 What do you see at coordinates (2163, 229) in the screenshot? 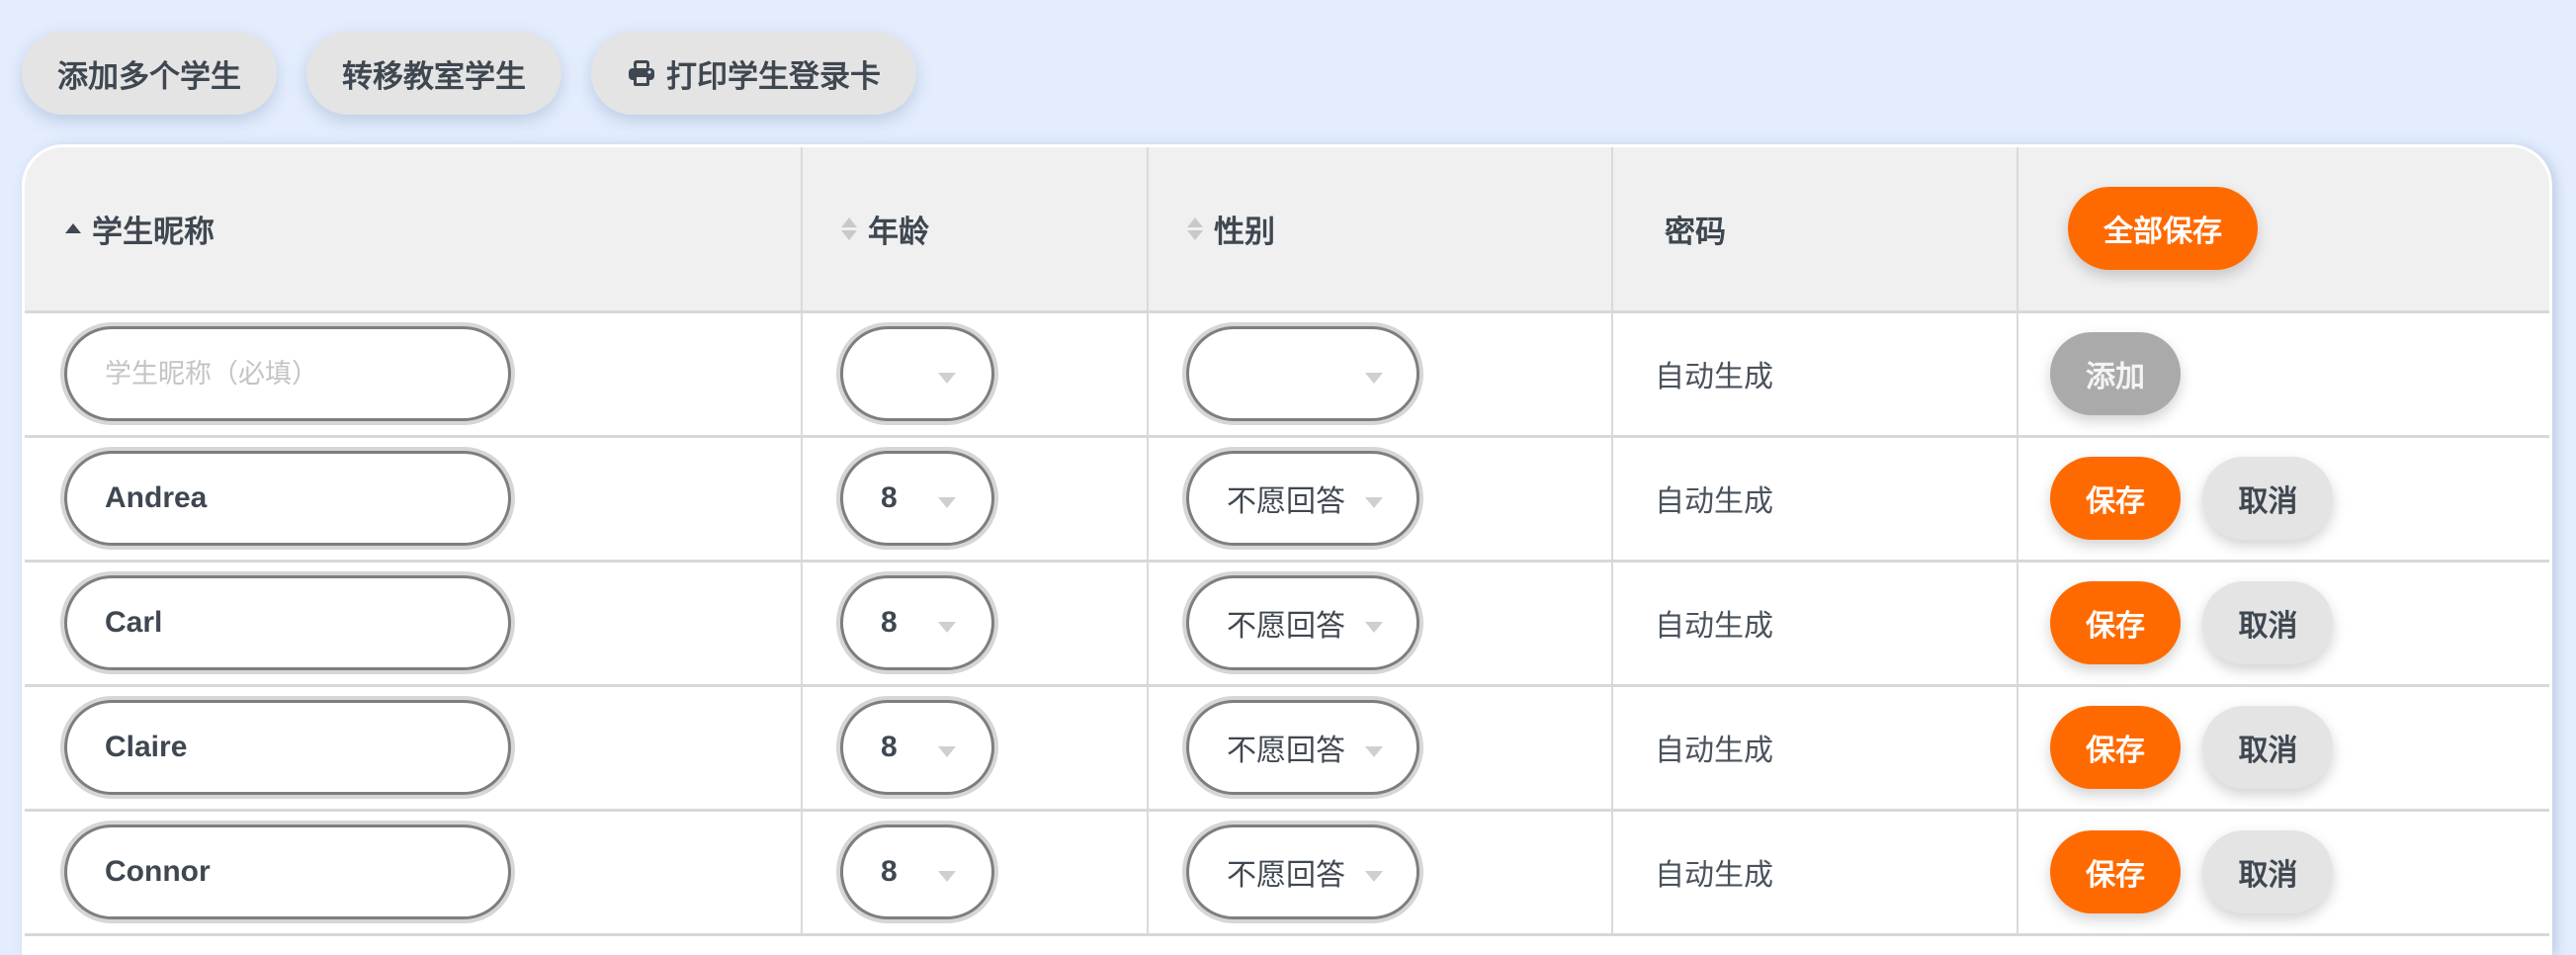
I see `save-all-button: 全部保存` at bounding box center [2163, 229].